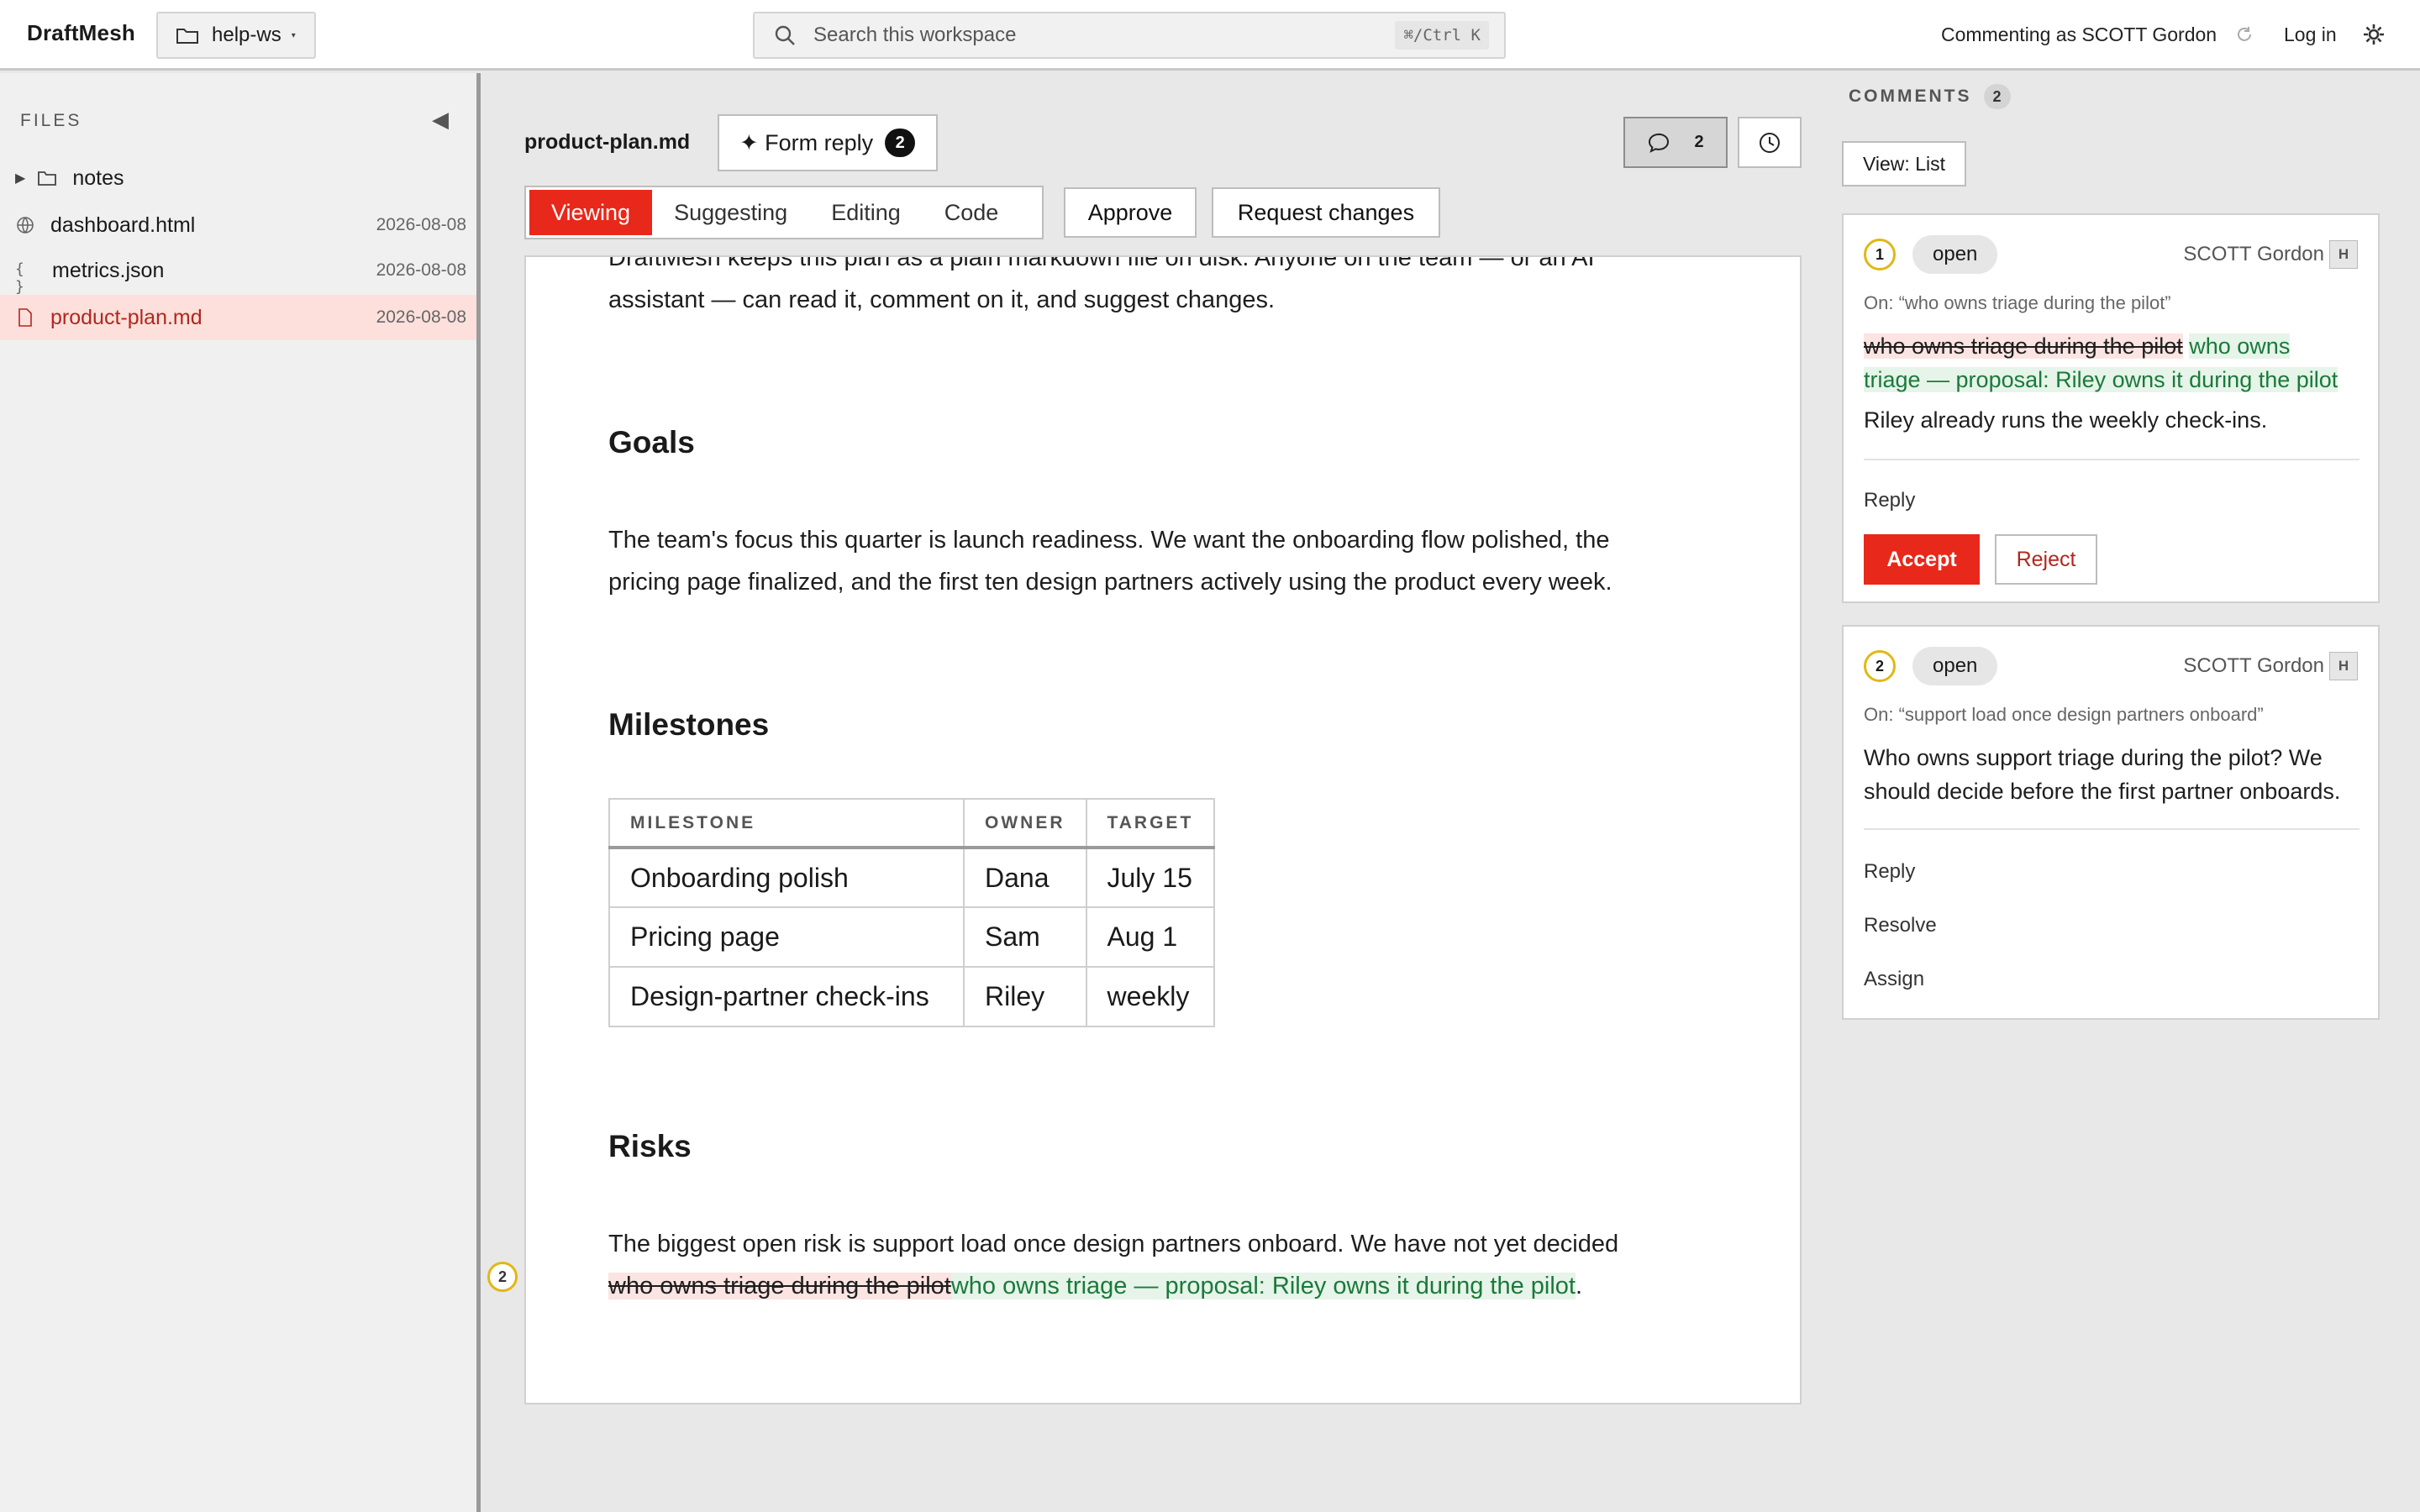  I want to click on folder-icon, so click(47, 178).